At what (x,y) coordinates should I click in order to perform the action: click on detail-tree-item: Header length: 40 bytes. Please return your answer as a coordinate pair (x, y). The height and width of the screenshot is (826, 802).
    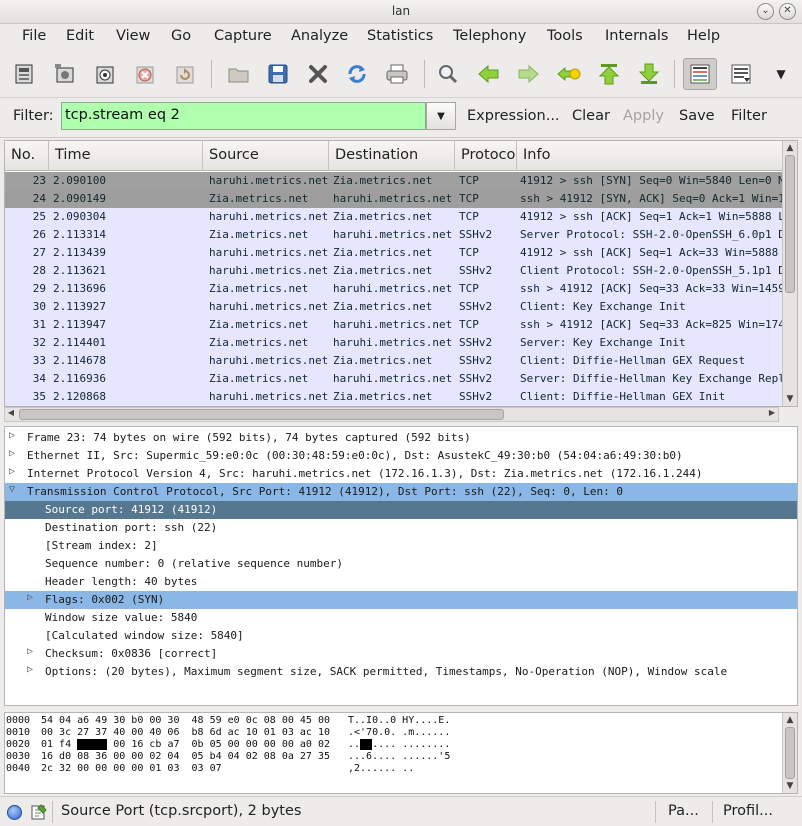
    Looking at the image, I should click on (401, 582).